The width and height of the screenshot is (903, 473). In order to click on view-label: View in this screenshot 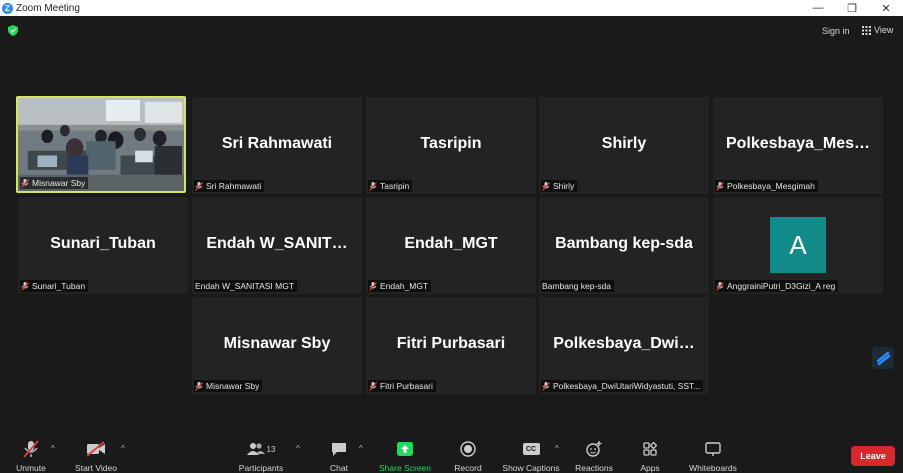, I will do `click(884, 30)`.